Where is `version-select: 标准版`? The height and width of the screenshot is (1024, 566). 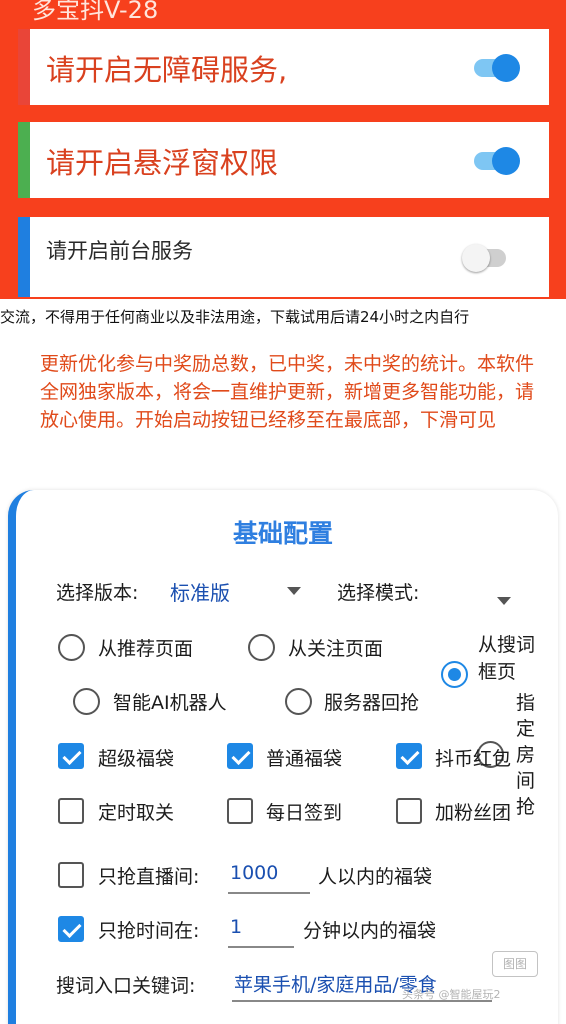 version-select: 标准版 is located at coordinates (200, 591).